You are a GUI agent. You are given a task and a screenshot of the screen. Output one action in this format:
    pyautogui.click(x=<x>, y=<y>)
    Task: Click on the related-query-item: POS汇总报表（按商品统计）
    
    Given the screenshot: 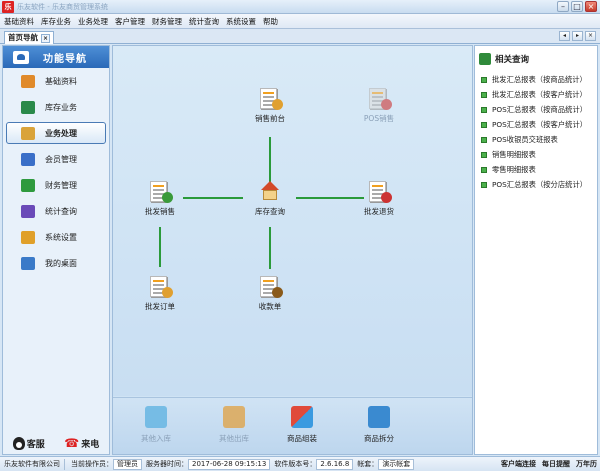 What is the action you would take?
    pyautogui.click(x=536, y=109)
    